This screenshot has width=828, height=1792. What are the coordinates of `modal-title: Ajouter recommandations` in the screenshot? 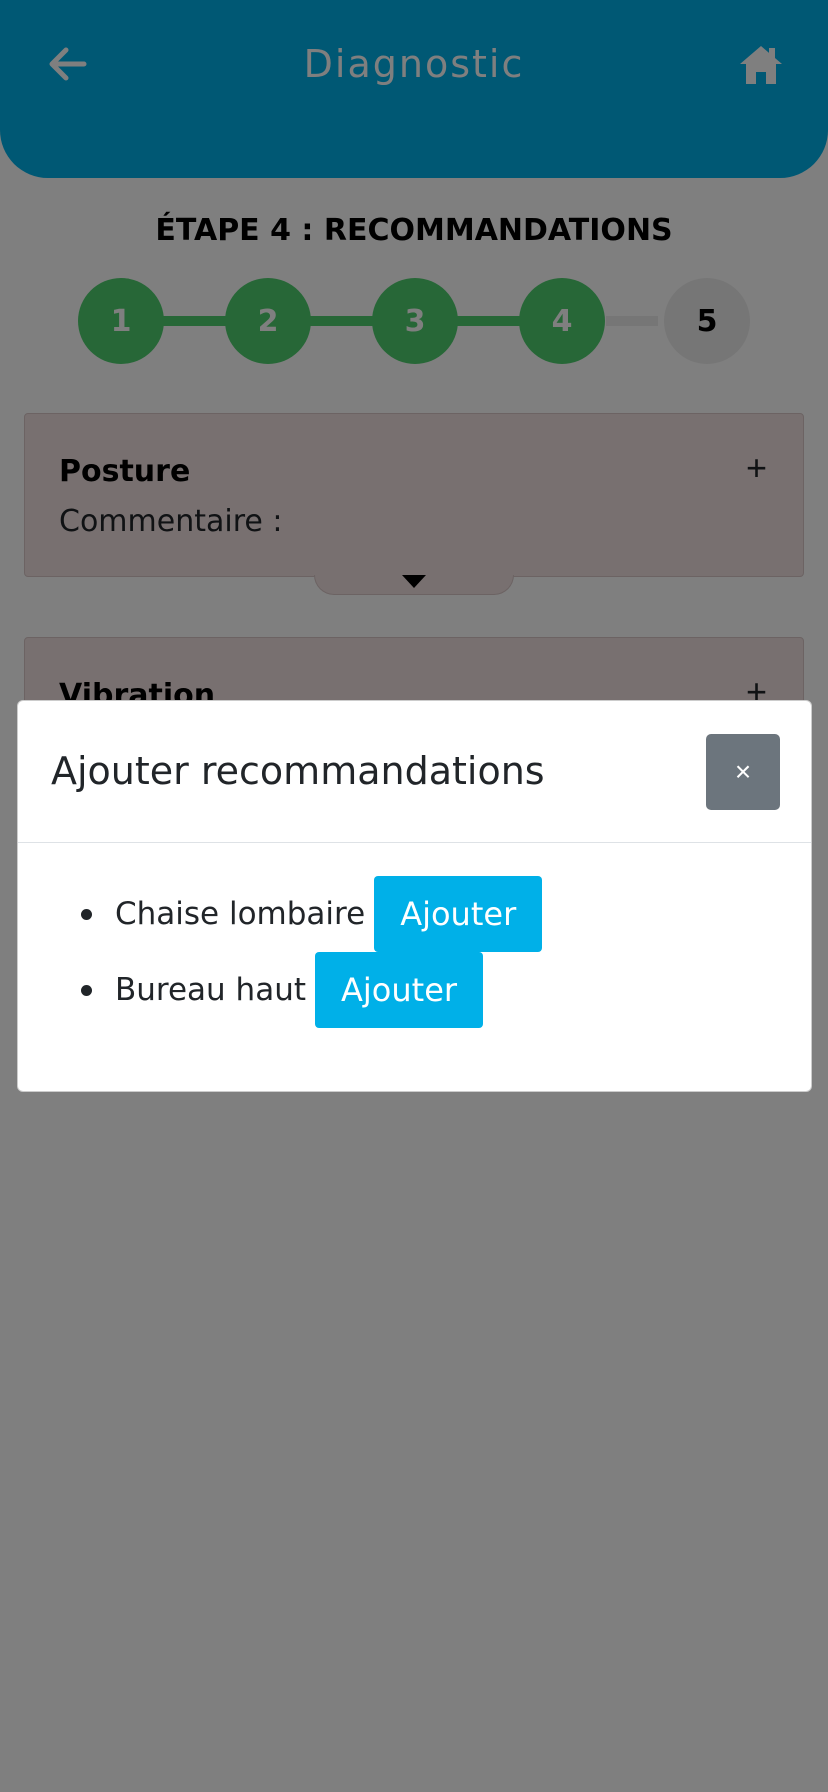 It's located at (298, 771).